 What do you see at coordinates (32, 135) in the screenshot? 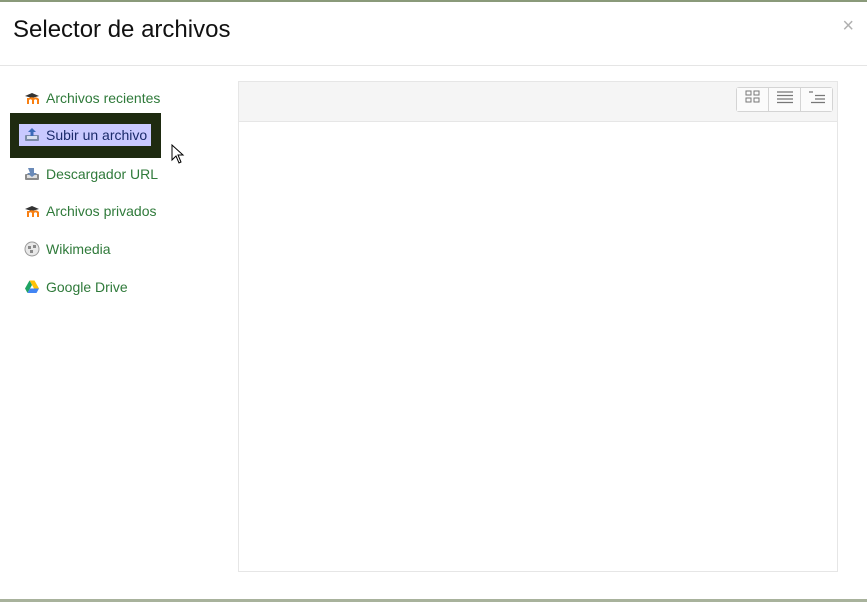
I see `upload-icon` at bounding box center [32, 135].